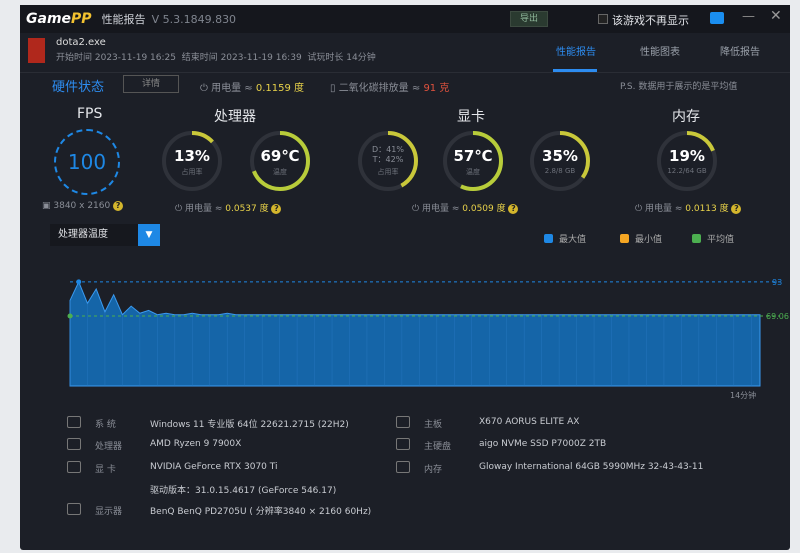  Describe the element at coordinates (565, 238) in the screenshot. I see `legend-max: 最大值` at that location.